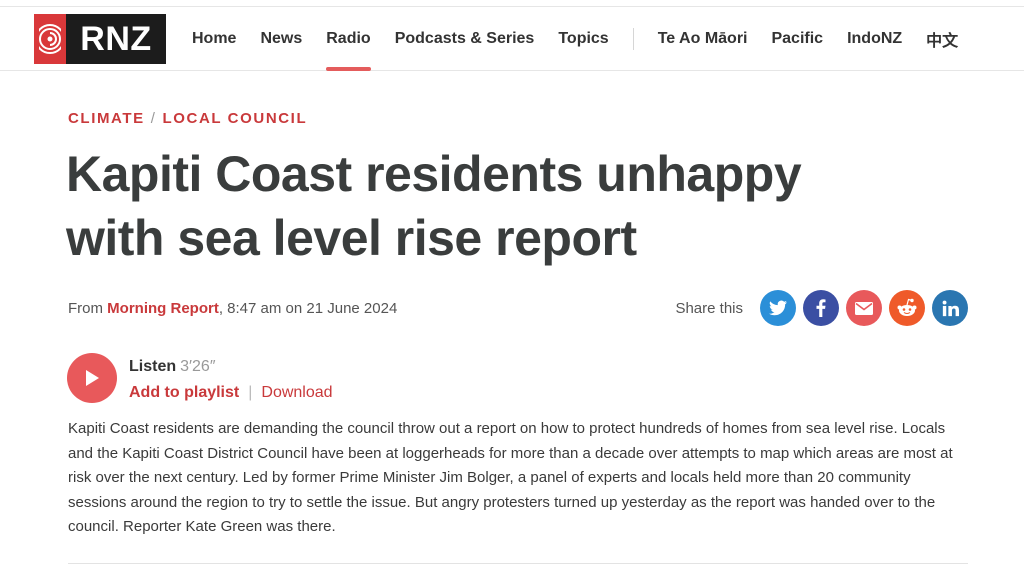 This screenshot has height=579, width=1024. I want to click on listen-label-row: Listen 3′26″, so click(172, 367).